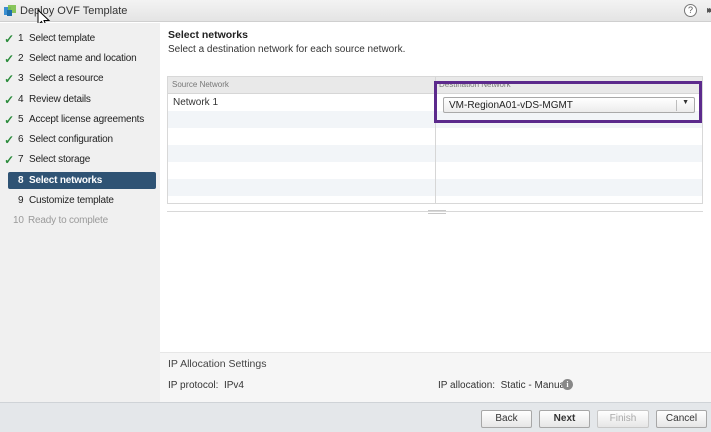  I want to click on step-review-details: ✓ 4 Review details, so click(80, 99).